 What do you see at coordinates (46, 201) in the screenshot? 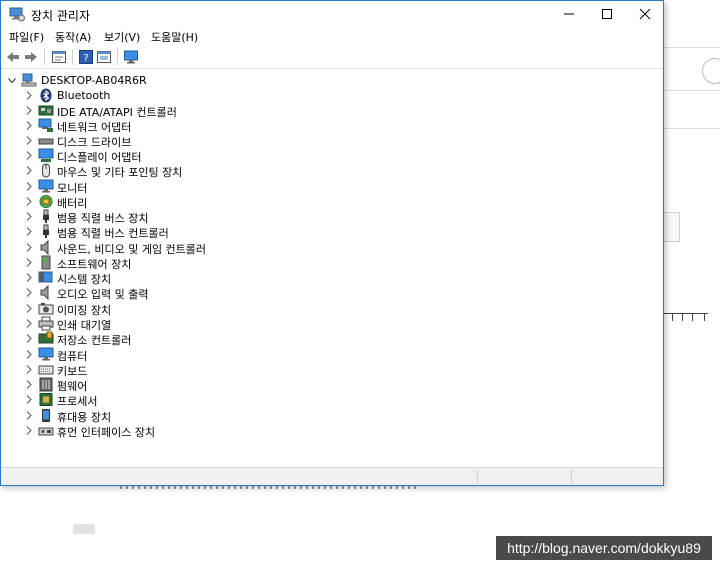
I see `battery-icon` at bounding box center [46, 201].